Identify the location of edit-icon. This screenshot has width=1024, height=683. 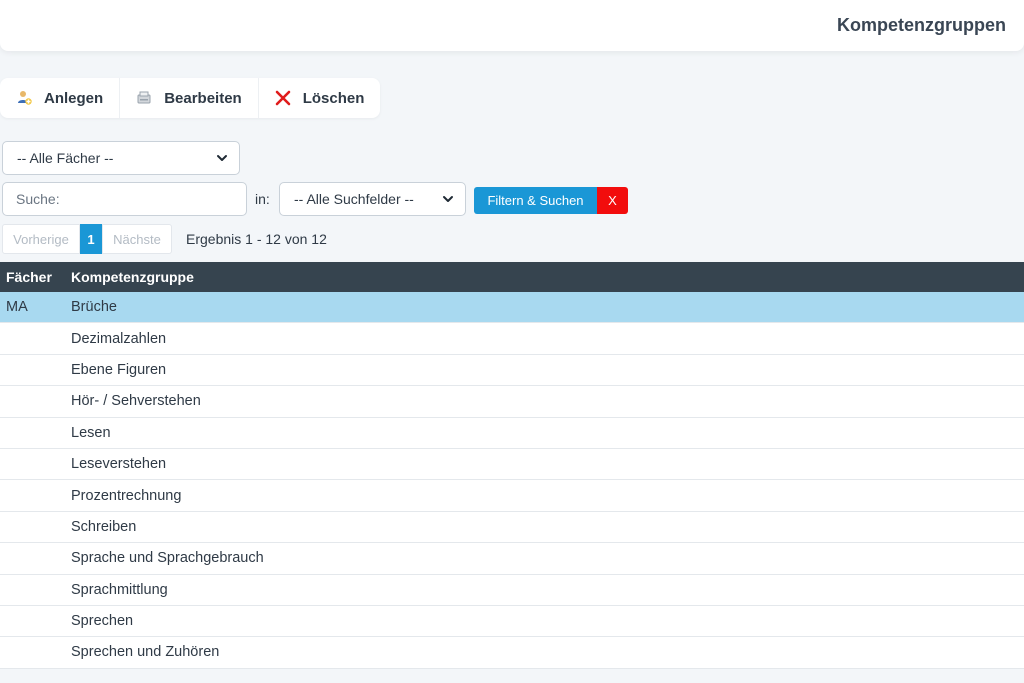
(144, 98).